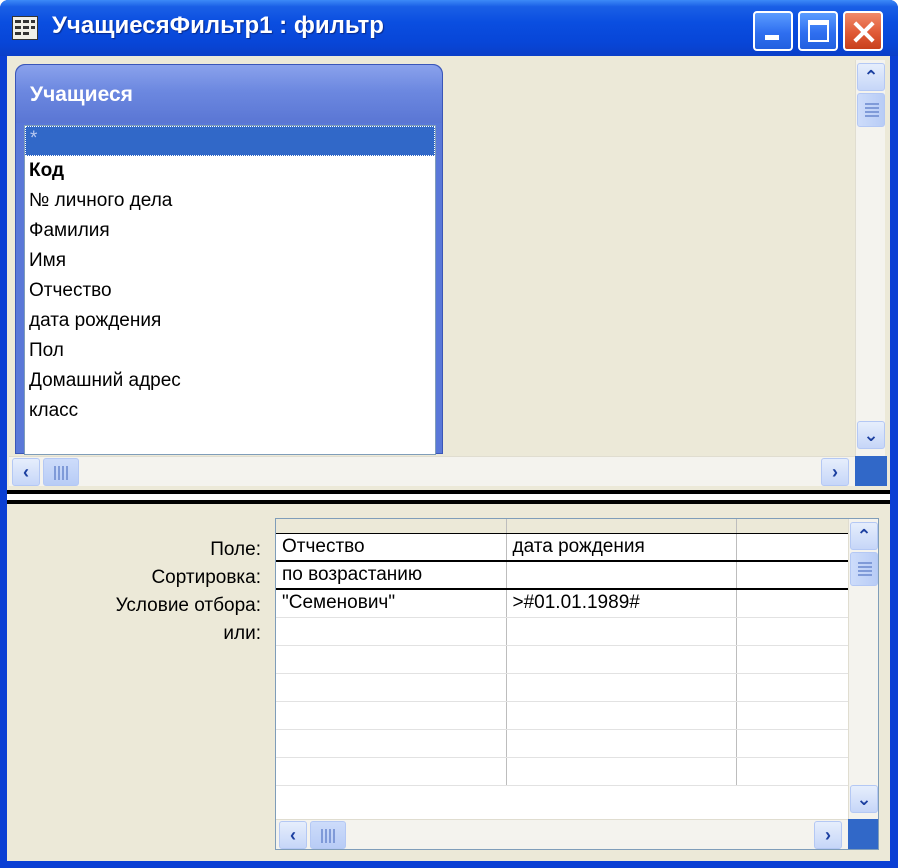  Describe the element at coordinates (235, 549) in the screenshot. I see `row-label-field: Поле:` at that location.